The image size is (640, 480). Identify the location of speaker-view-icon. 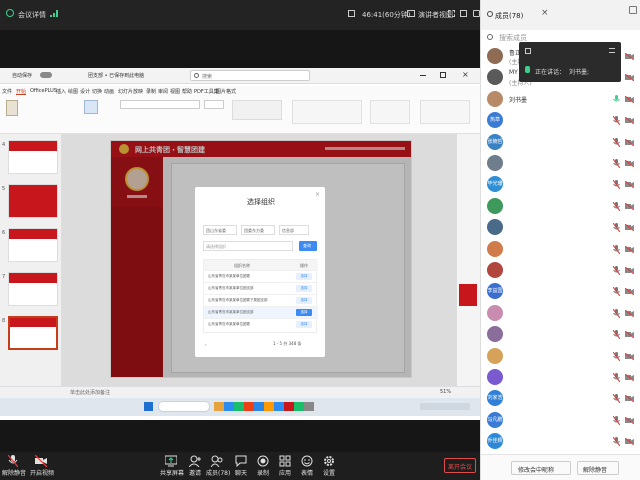
(351, 13).